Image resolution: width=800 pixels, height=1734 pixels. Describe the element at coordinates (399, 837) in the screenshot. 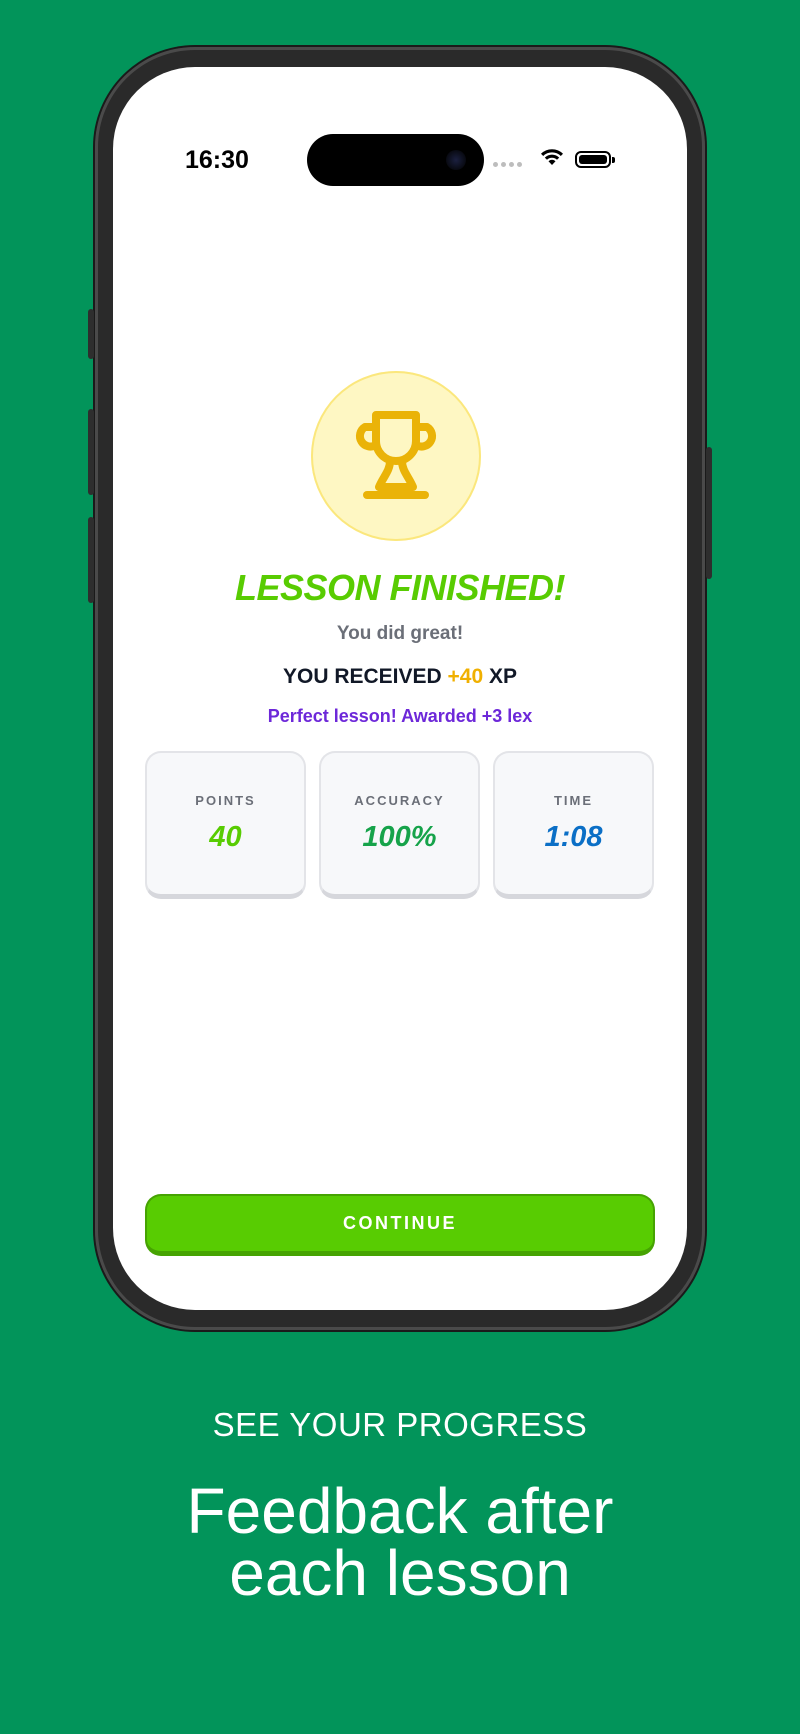

I see `stat-value: 100%` at that location.